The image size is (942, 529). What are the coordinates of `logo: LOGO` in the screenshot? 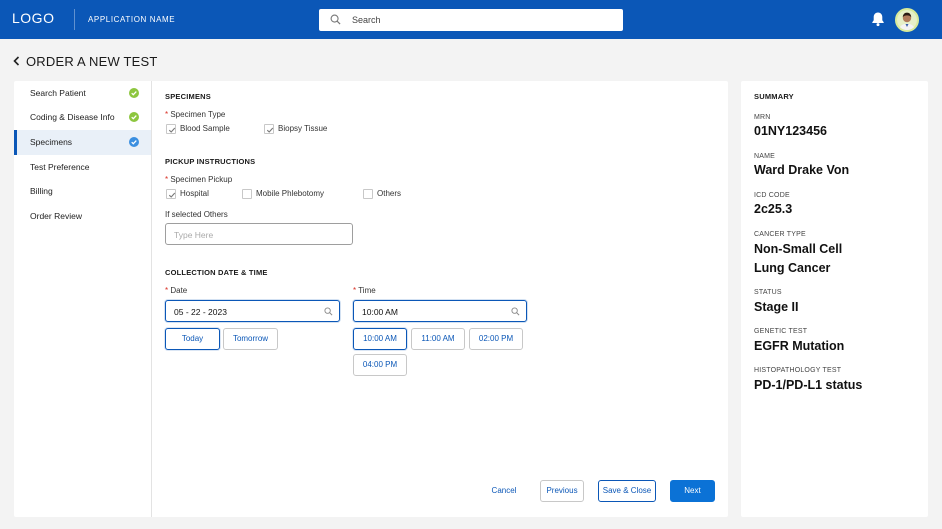 It's located at (33, 18).